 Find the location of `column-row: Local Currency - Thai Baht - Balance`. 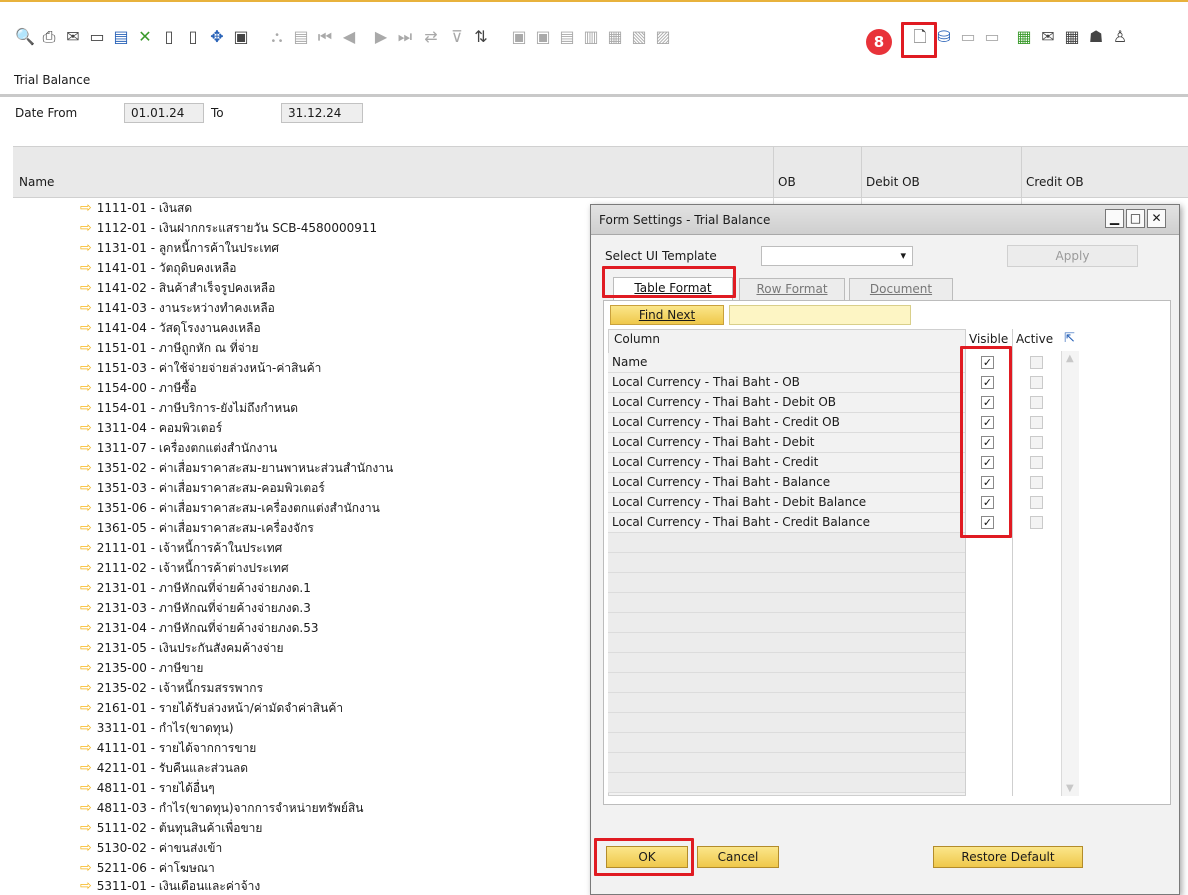

column-row: Local Currency - Thai Baht - Balance is located at coordinates (786, 483).